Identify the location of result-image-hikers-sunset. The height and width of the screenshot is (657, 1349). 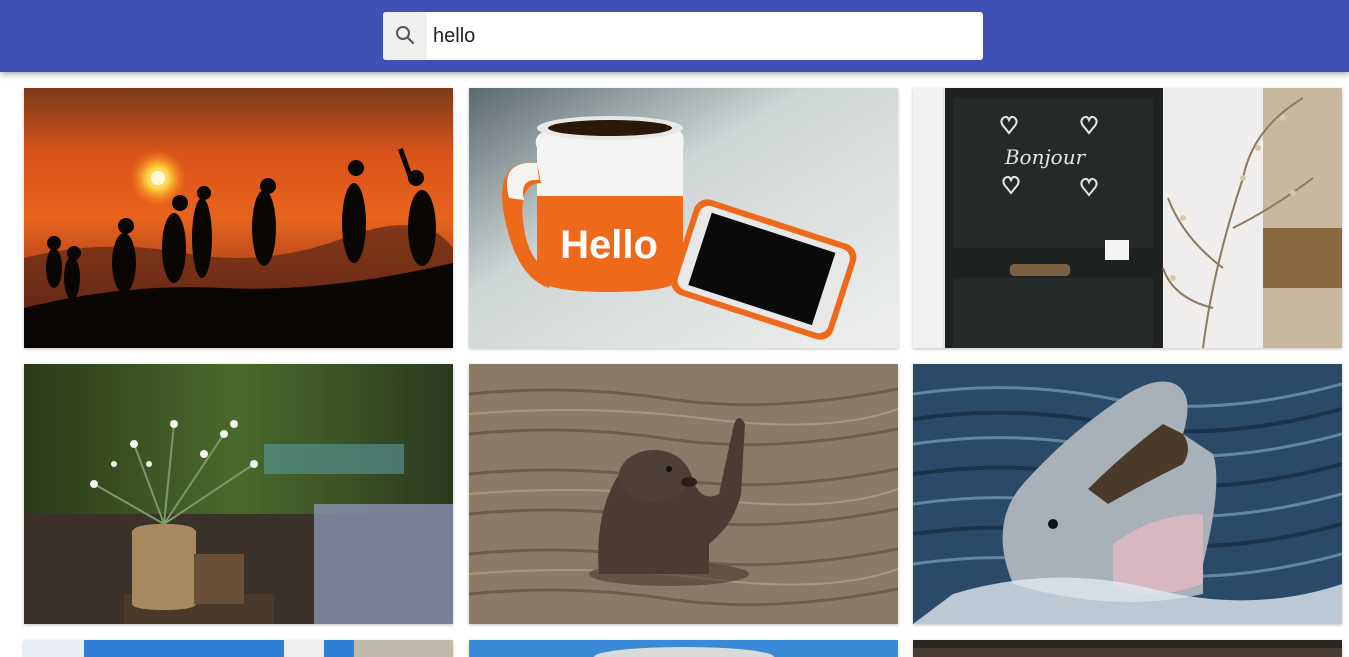
(238, 218).